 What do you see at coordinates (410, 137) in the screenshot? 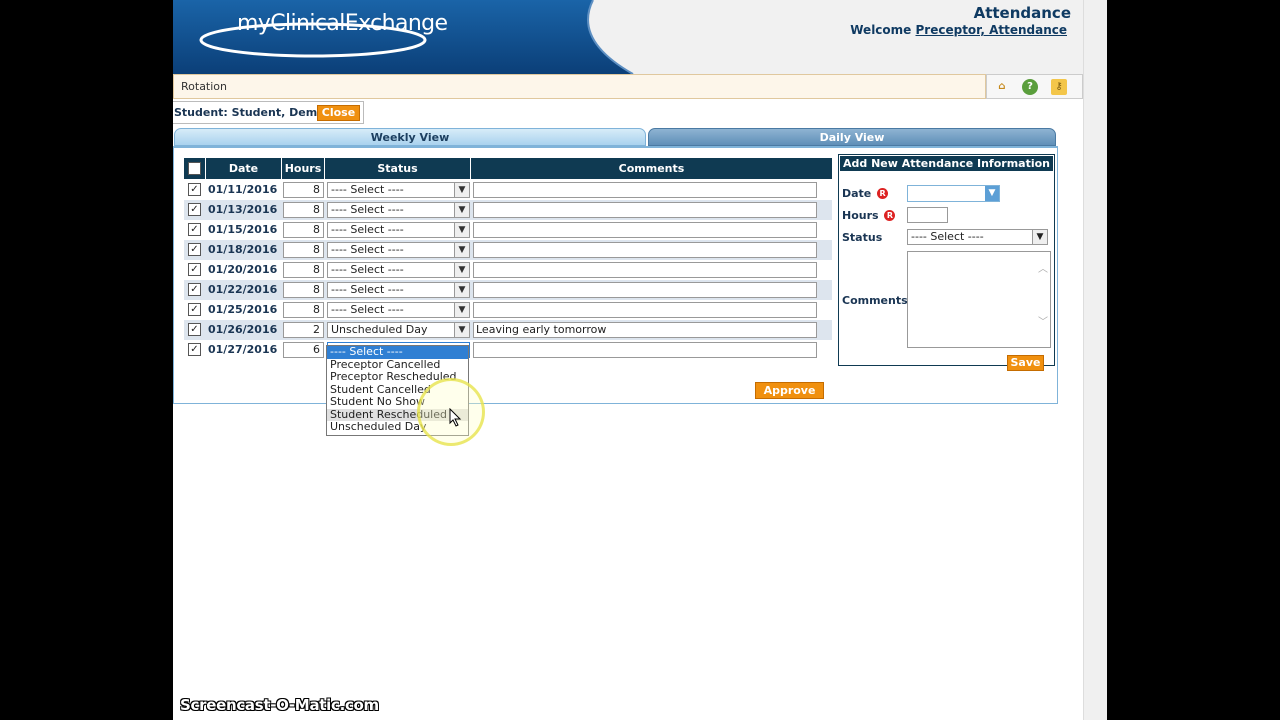
I see `tab-weekly-view: Weekly View` at bounding box center [410, 137].